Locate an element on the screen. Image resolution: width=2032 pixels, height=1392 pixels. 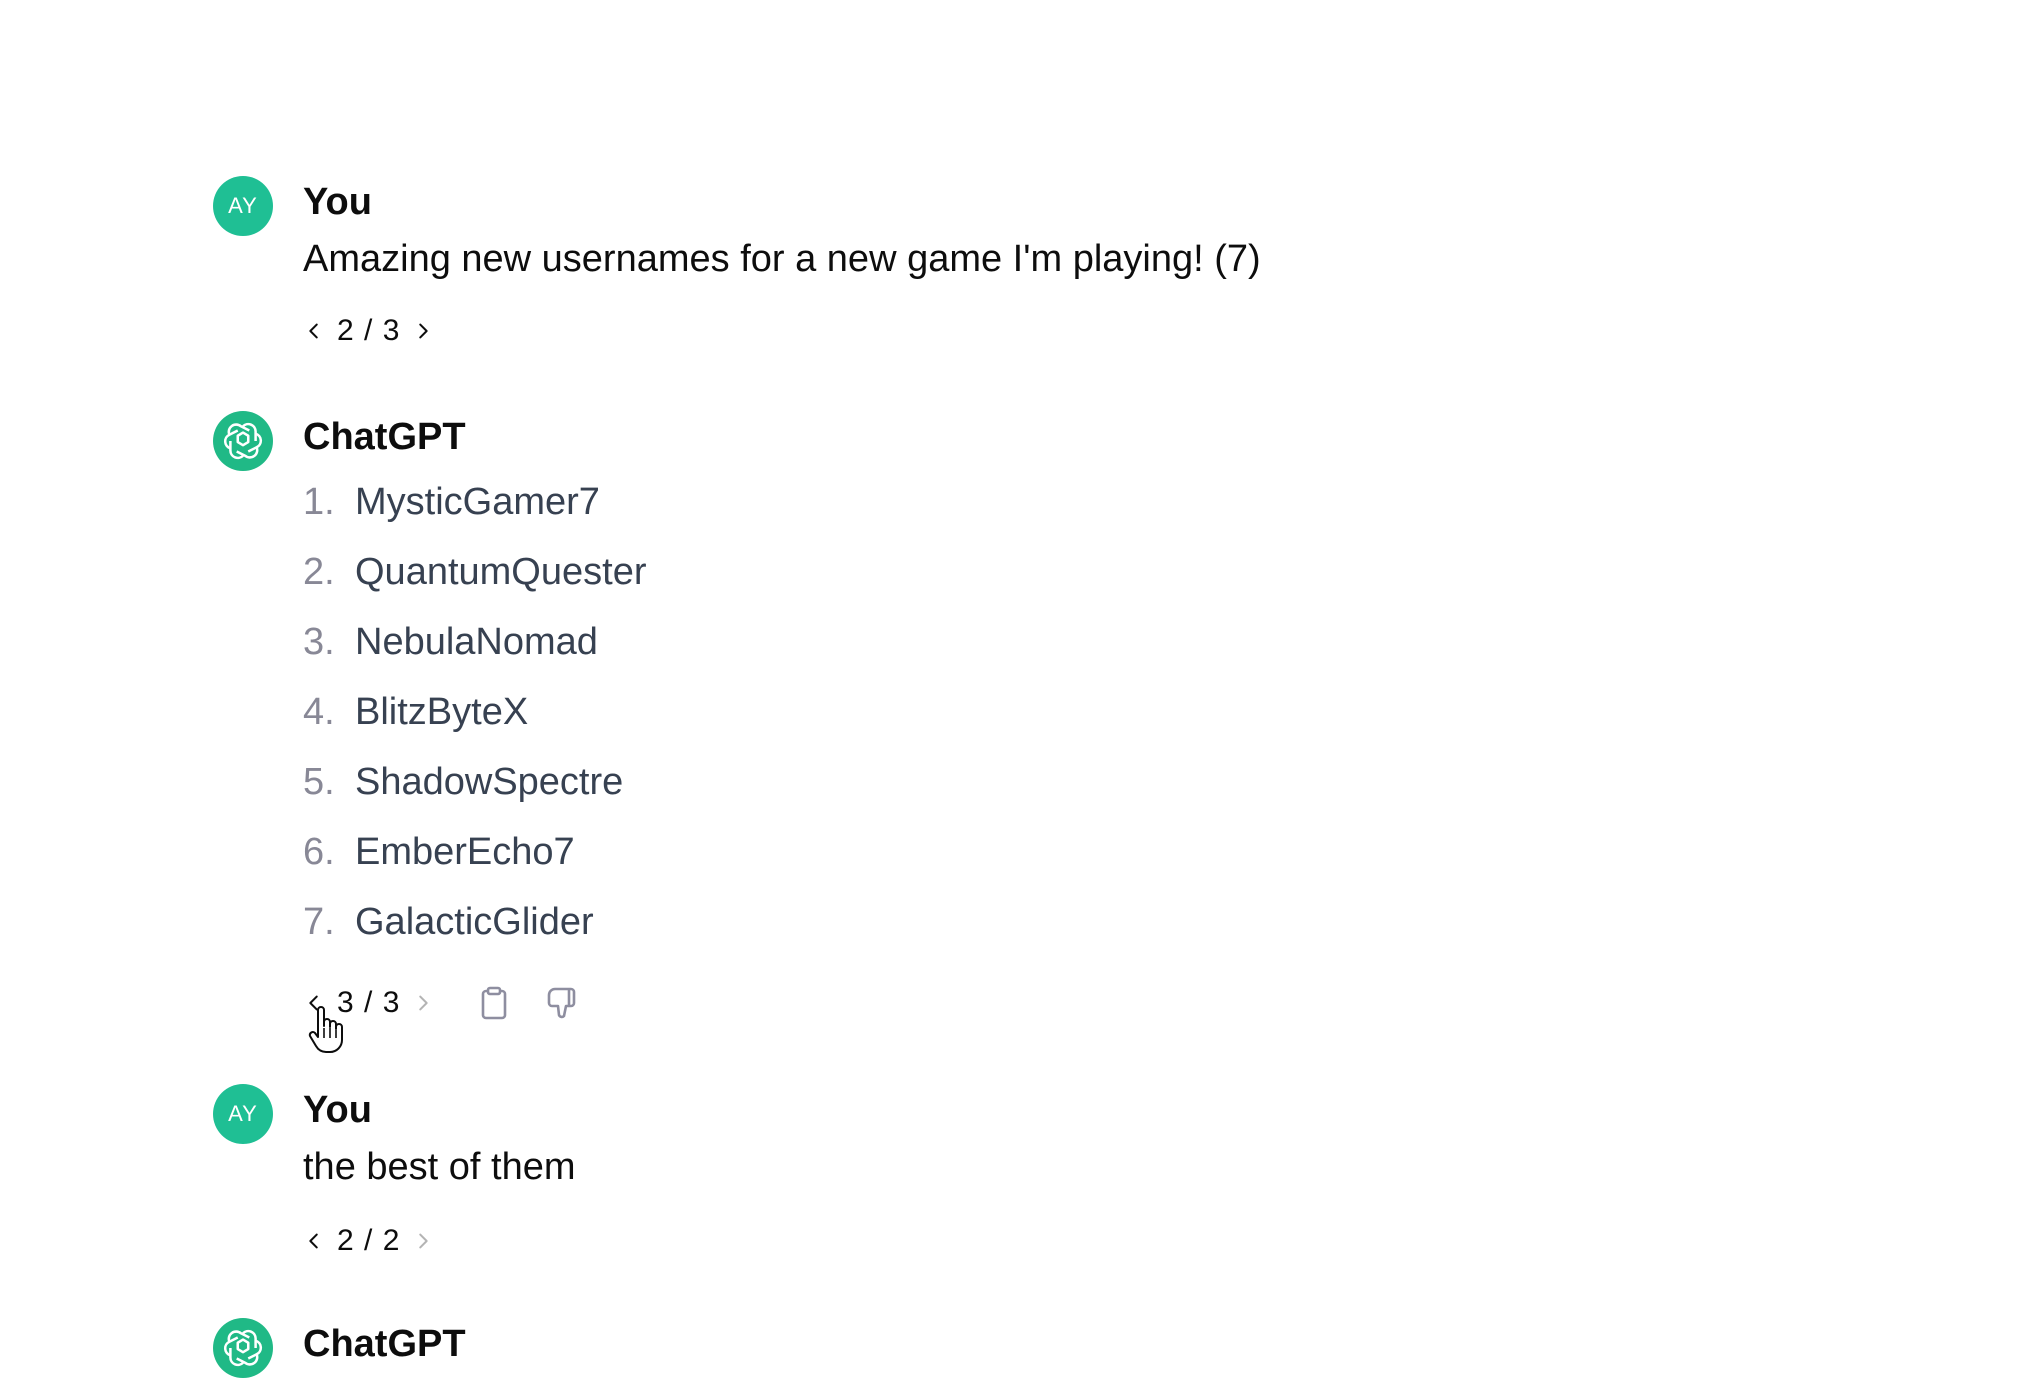
pager-count: 2 / 3 is located at coordinates (369, 330).